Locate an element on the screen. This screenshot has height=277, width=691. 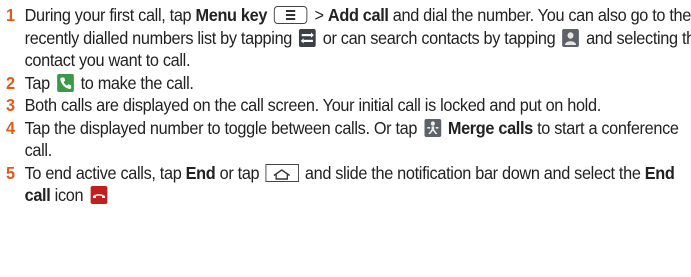
step-text: > is located at coordinates (319, 15).